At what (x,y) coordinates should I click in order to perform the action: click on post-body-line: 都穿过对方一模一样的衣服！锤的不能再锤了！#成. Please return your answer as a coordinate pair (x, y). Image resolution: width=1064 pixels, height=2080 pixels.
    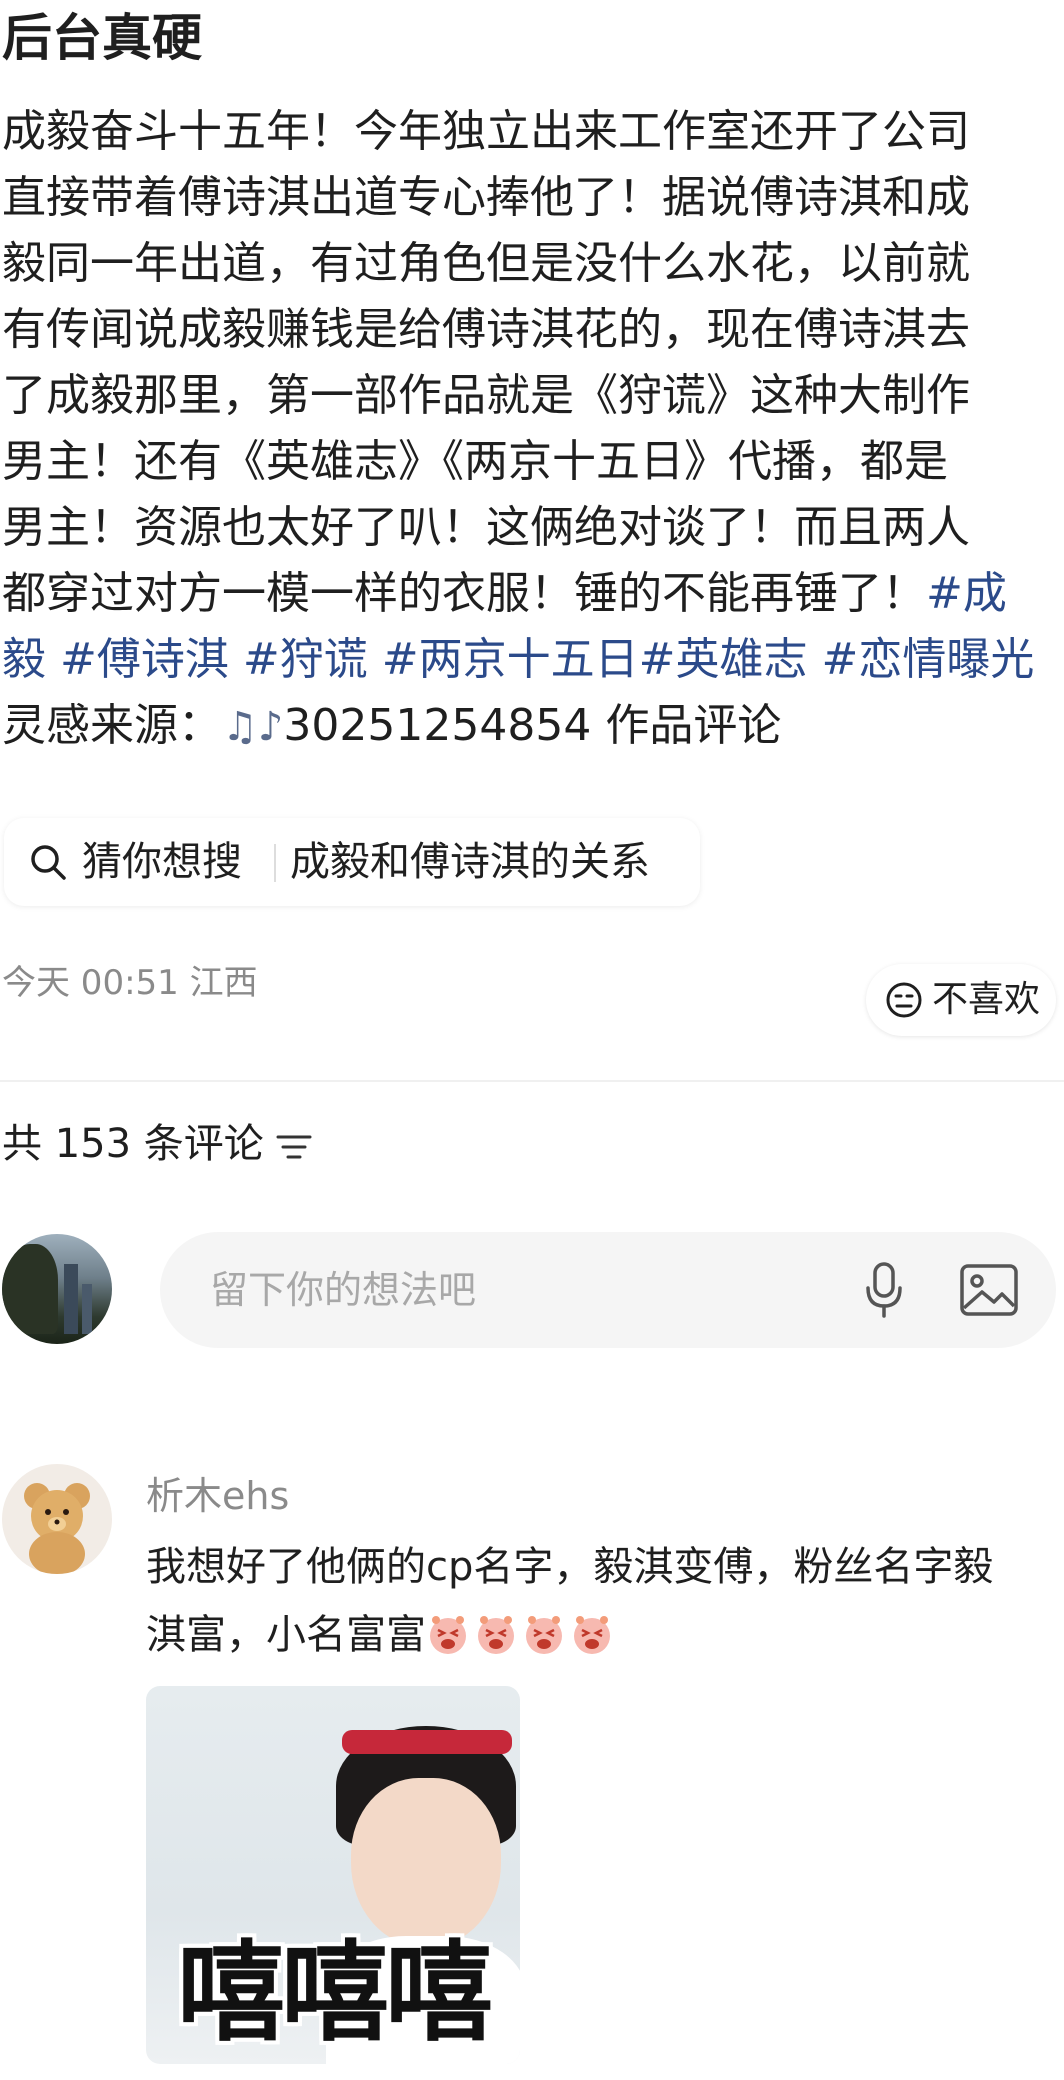
    Looking at the image, I should click on (504, 594).